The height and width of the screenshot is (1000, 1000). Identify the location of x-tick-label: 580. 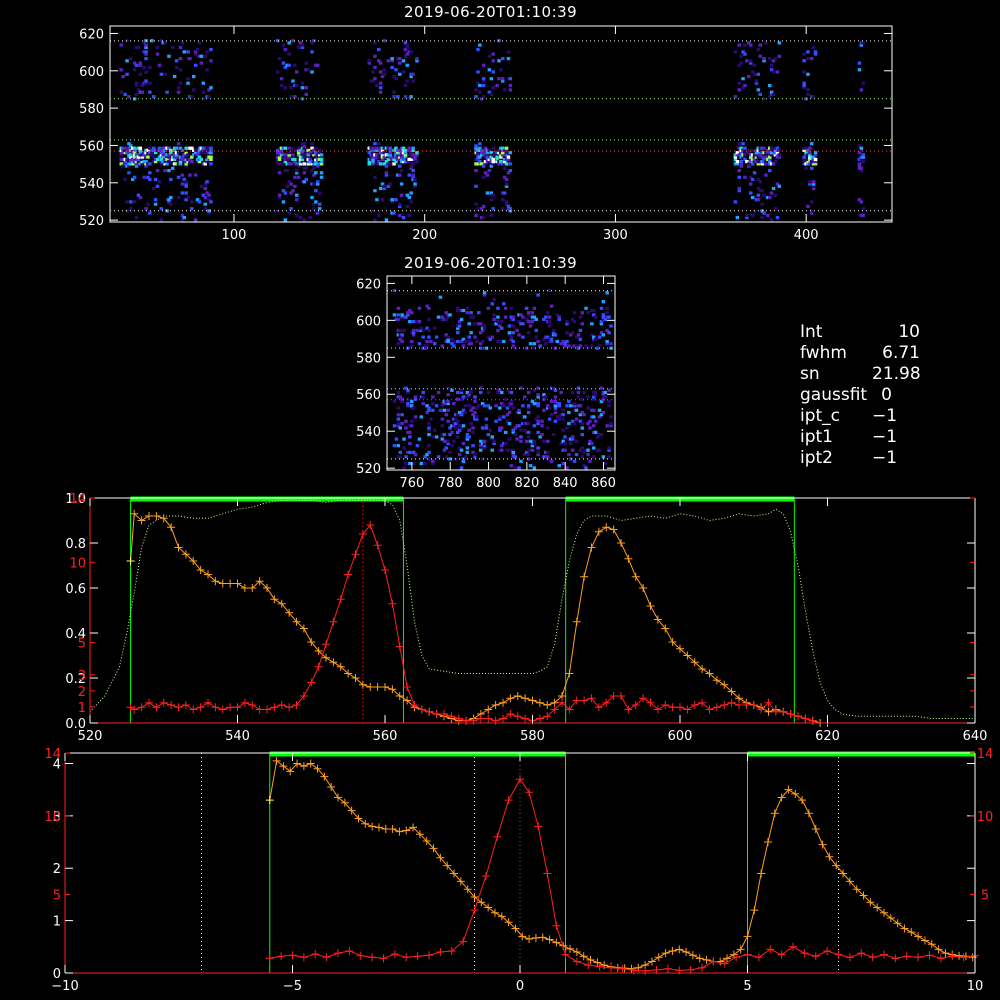
(532, 736).